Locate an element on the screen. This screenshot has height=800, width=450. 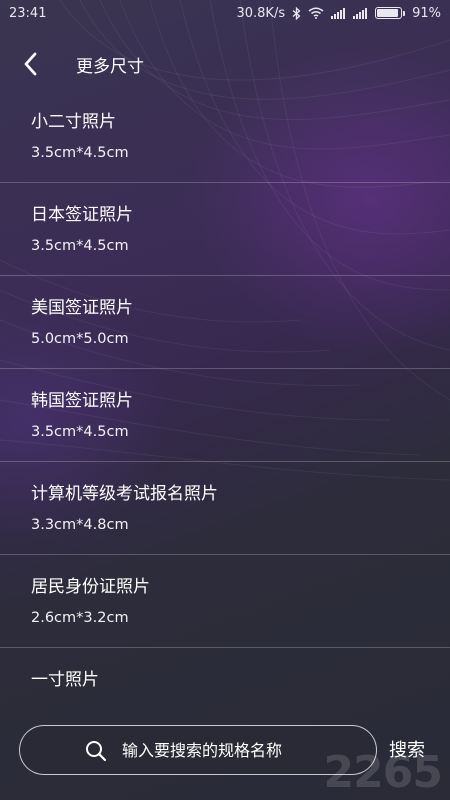
status-icons: 30.8K/s 91% is located at coordinates (338, 13).